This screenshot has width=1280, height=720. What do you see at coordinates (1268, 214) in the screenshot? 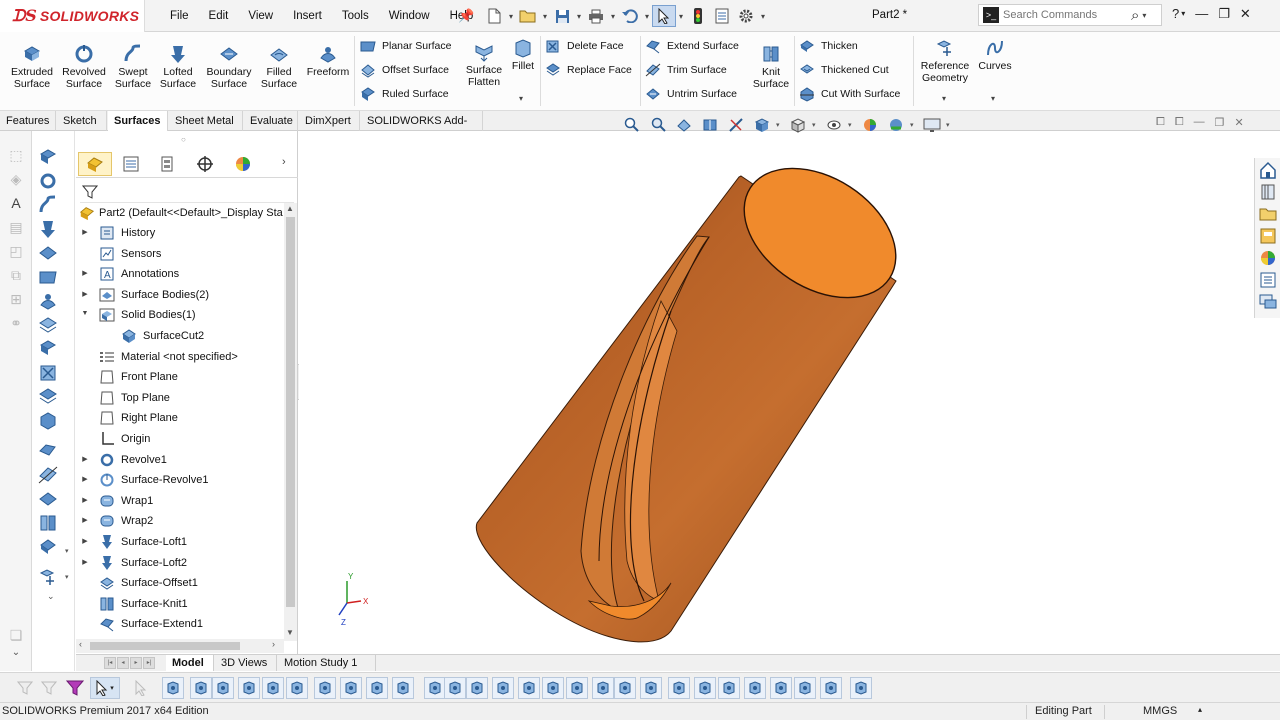
I see `file-explorer-icon` at bounding box center [1268, 214].